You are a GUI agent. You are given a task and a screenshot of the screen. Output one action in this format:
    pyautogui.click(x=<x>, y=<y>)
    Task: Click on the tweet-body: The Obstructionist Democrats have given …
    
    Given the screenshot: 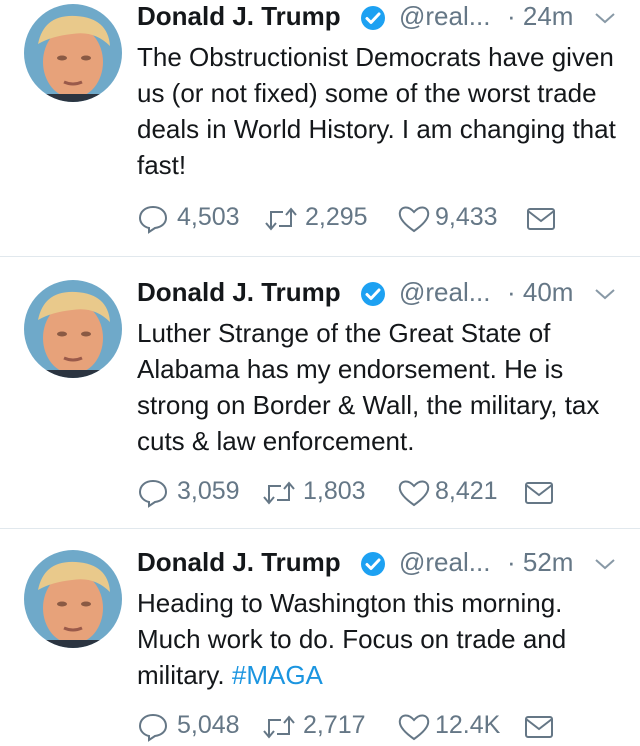 What is the action you would take?
    pyautogui.click(x=376, y=111)
    